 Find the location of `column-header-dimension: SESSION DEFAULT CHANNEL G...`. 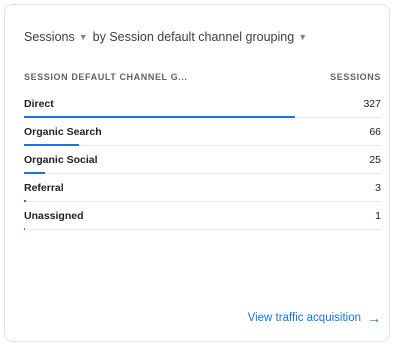

column-header-dimension: SESSION DEFAULT CHANNEL G... is located at coordinates (106, 77).